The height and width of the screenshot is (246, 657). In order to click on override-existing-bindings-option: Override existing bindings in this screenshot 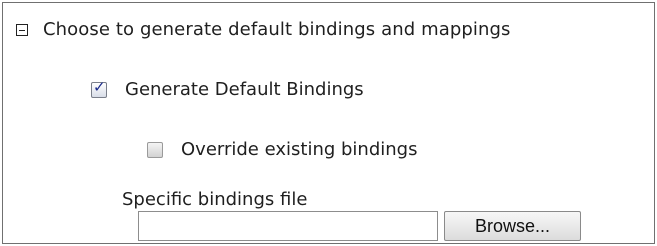, I will do `click(282, 149)`.